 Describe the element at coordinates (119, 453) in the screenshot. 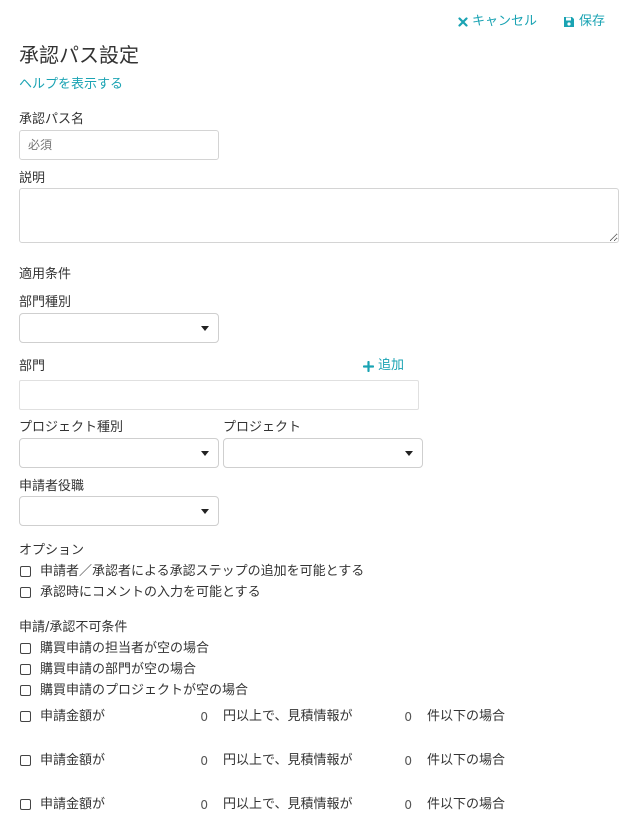

I see `project-type-select` at that location.